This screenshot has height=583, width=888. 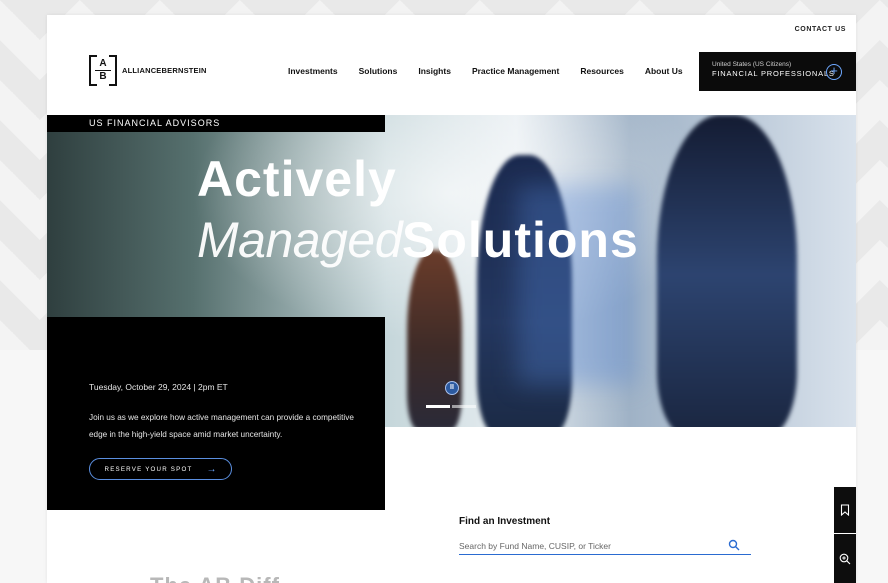 I want to click on find-investment-title: Find an Investment, so click(x=505, y=521).